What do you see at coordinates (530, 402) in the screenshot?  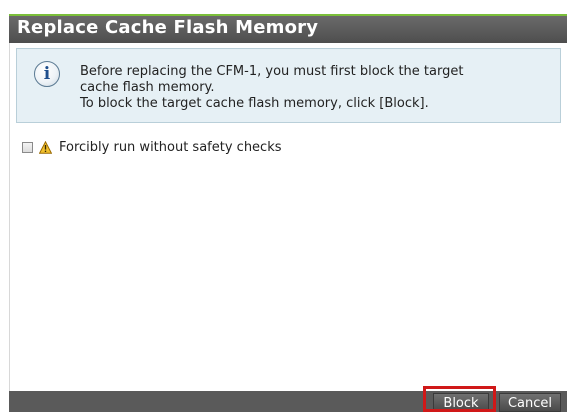 I see `cancel-button: Cancel` at bounding box center [530, 402].